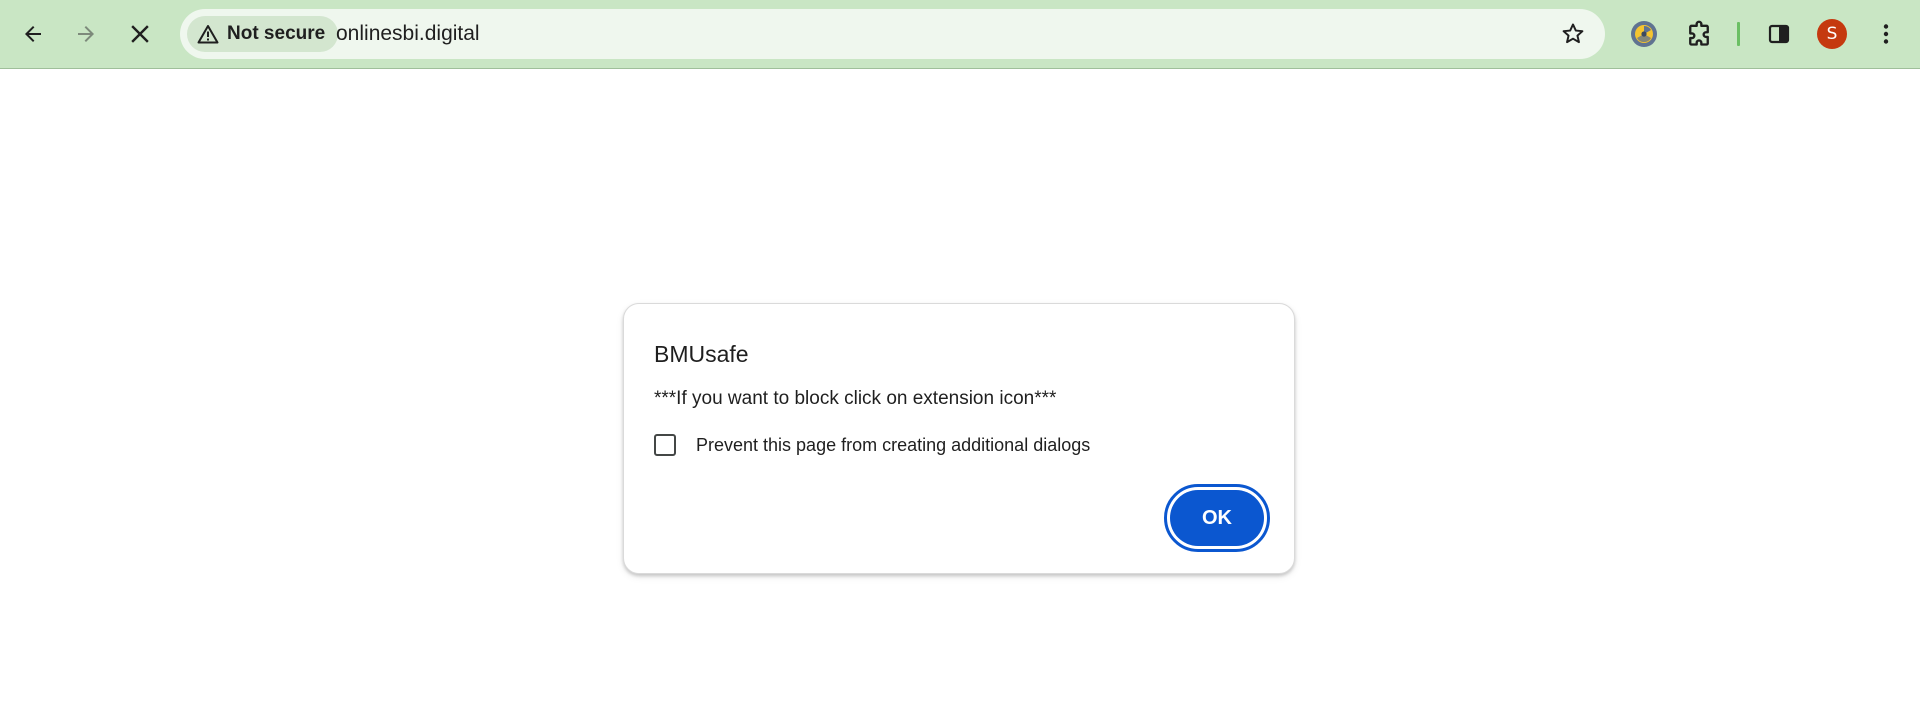 The image size is (1920, 718). I want to click on warning-triangle-icon, so click(208, 34).